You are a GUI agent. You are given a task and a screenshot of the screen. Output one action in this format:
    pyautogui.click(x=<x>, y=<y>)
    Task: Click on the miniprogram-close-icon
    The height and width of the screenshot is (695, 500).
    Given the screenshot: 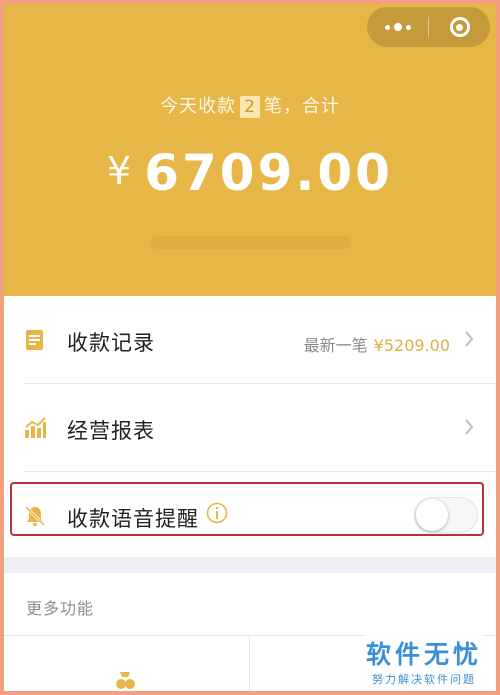 What is the action you would take?
    pyautogui.click(x=459, y=27)
    